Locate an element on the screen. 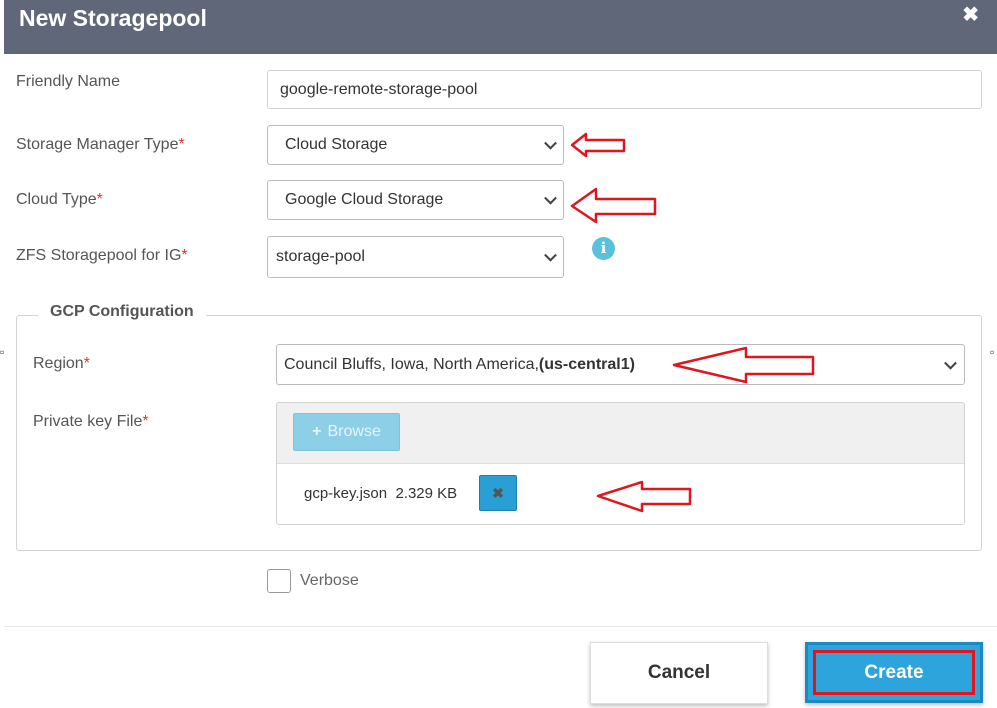 The image size is (997, 708). uploader-toolbar: + Browse is located at coordinates (620, 433).